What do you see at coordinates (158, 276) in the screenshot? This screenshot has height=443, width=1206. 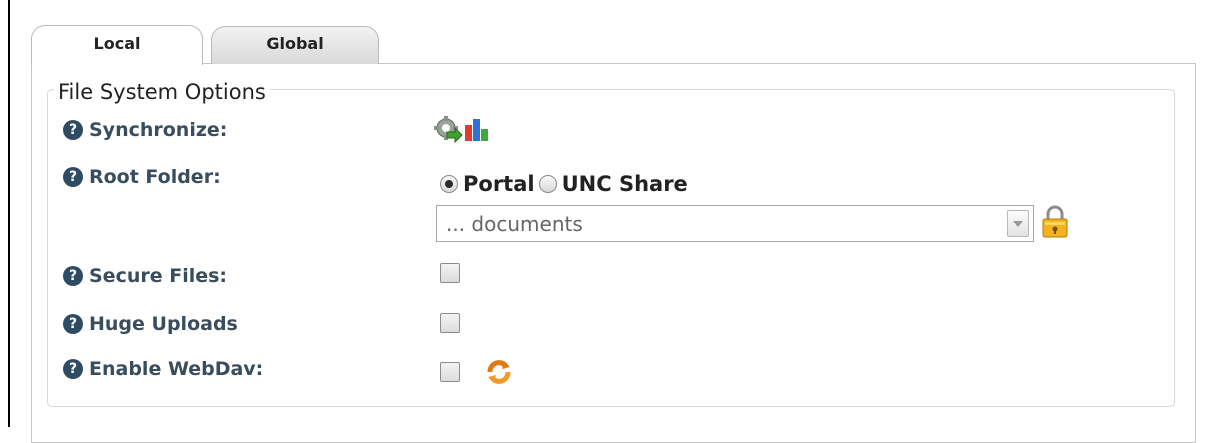 I see `secure-files-label: Secure Files:` at bounding box center [158, 276].